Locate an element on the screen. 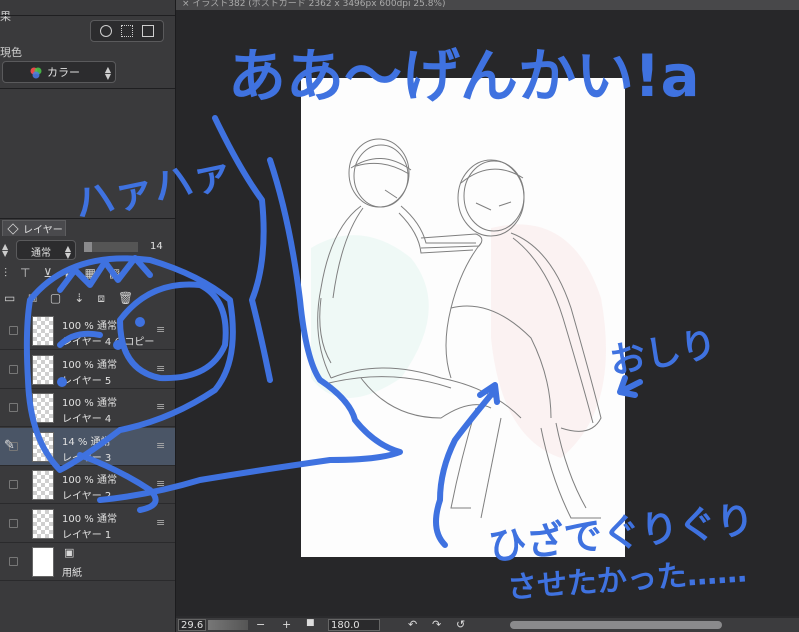  status-bar: 29.6 − + ■ 180.0 ↶ ↷ ↺ is located at coordinates (487, 625).